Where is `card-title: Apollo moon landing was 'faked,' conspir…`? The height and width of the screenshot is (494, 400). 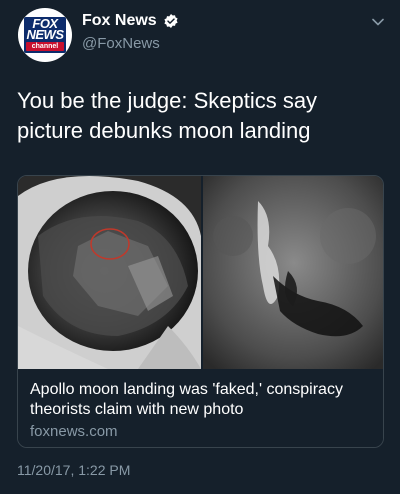 card-title: Apollo moon landing was 'faked,' conspir… is located at coordinates (202, 400).